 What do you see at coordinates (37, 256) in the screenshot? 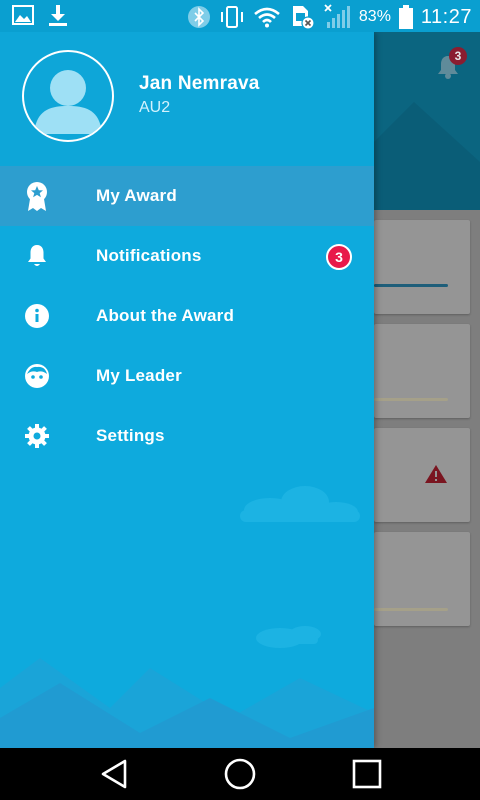
I see `bell-icon` at bounding box center [37, 256].